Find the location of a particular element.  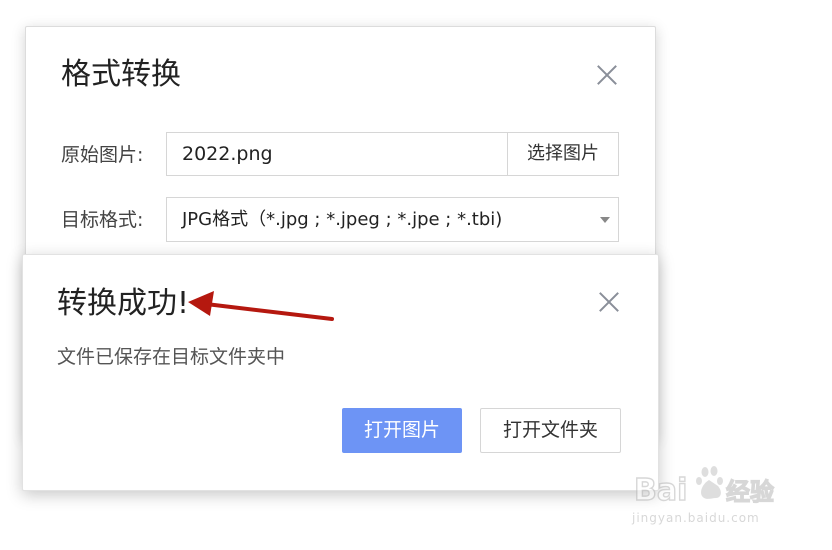

baidu-logo-icon: Bai 经验 is located at coordinates (704, 487).